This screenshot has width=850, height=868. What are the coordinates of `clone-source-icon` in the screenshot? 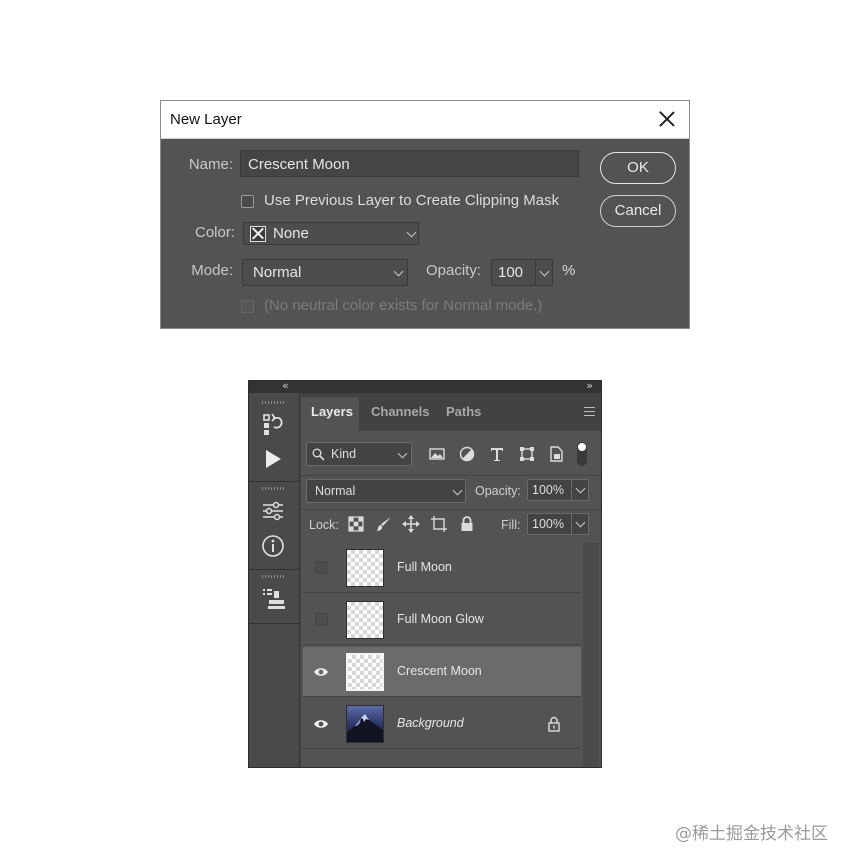 It's located at (273, 599).